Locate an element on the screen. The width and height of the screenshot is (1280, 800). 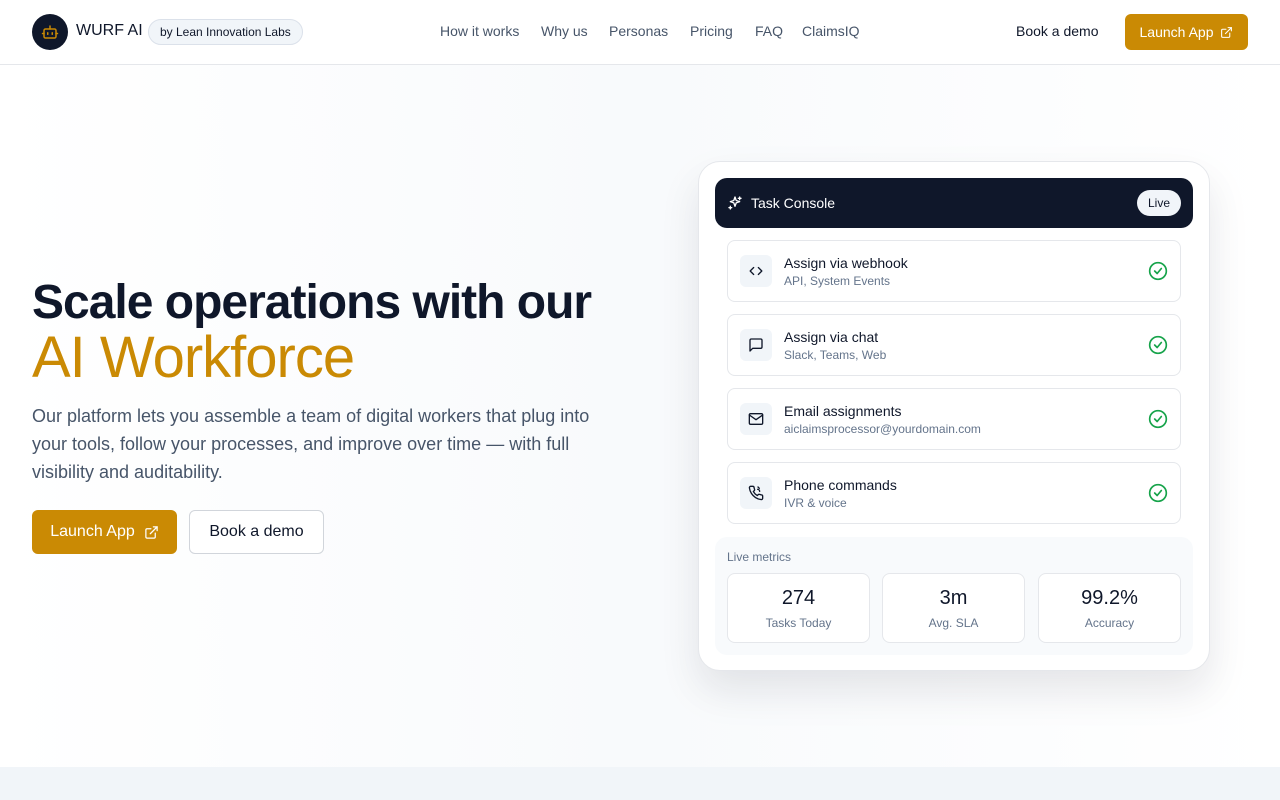
nav-personas: Personas is located at coordinates (638, 31).